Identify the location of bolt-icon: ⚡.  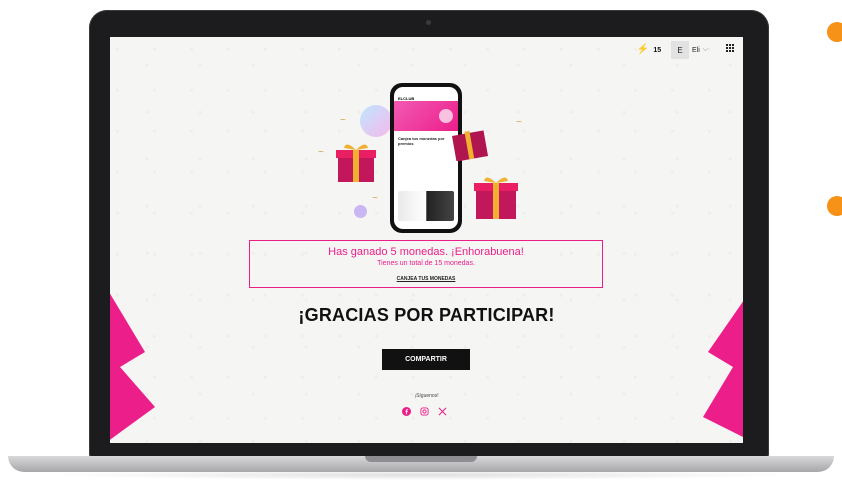
(643, 49).